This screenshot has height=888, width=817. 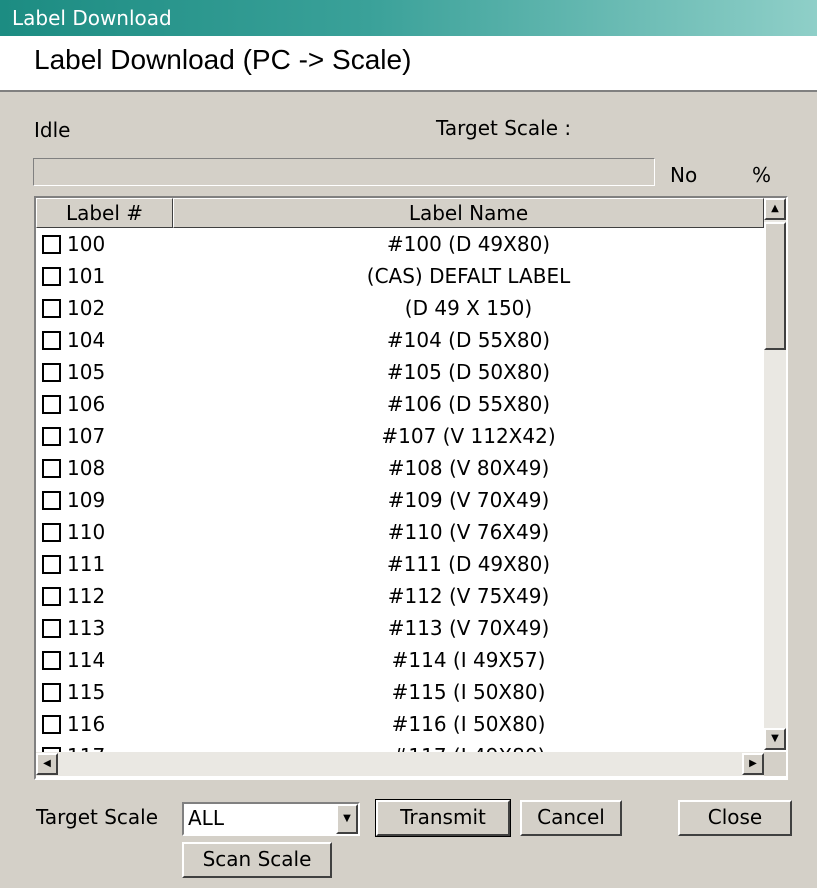 I want to click on table-row: 110 #110 (V 76X49), so click(x=400, y=532).